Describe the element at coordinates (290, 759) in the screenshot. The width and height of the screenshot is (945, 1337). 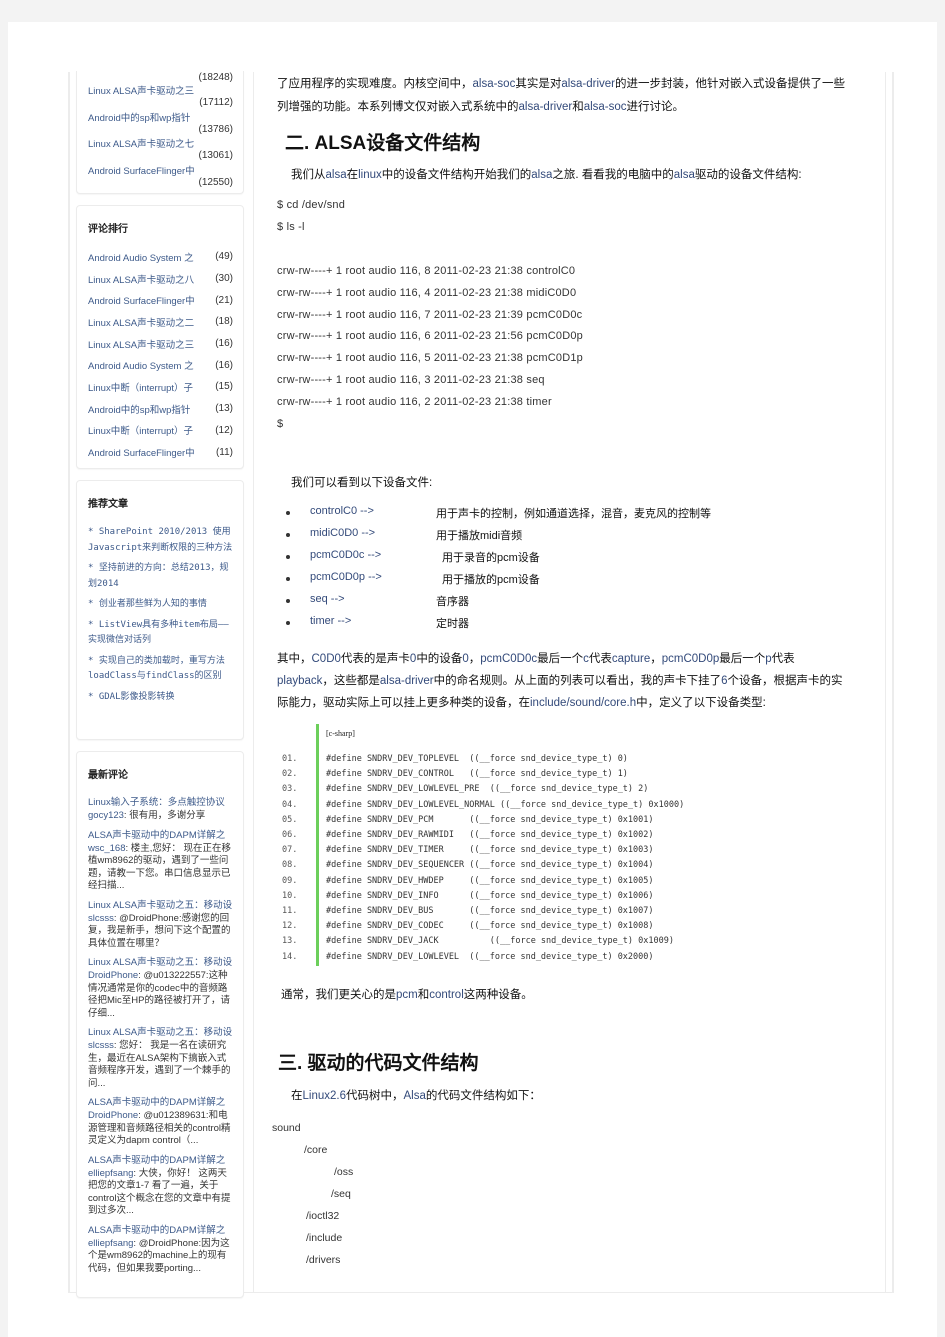
I see `code-line-number: 01.` at that location.